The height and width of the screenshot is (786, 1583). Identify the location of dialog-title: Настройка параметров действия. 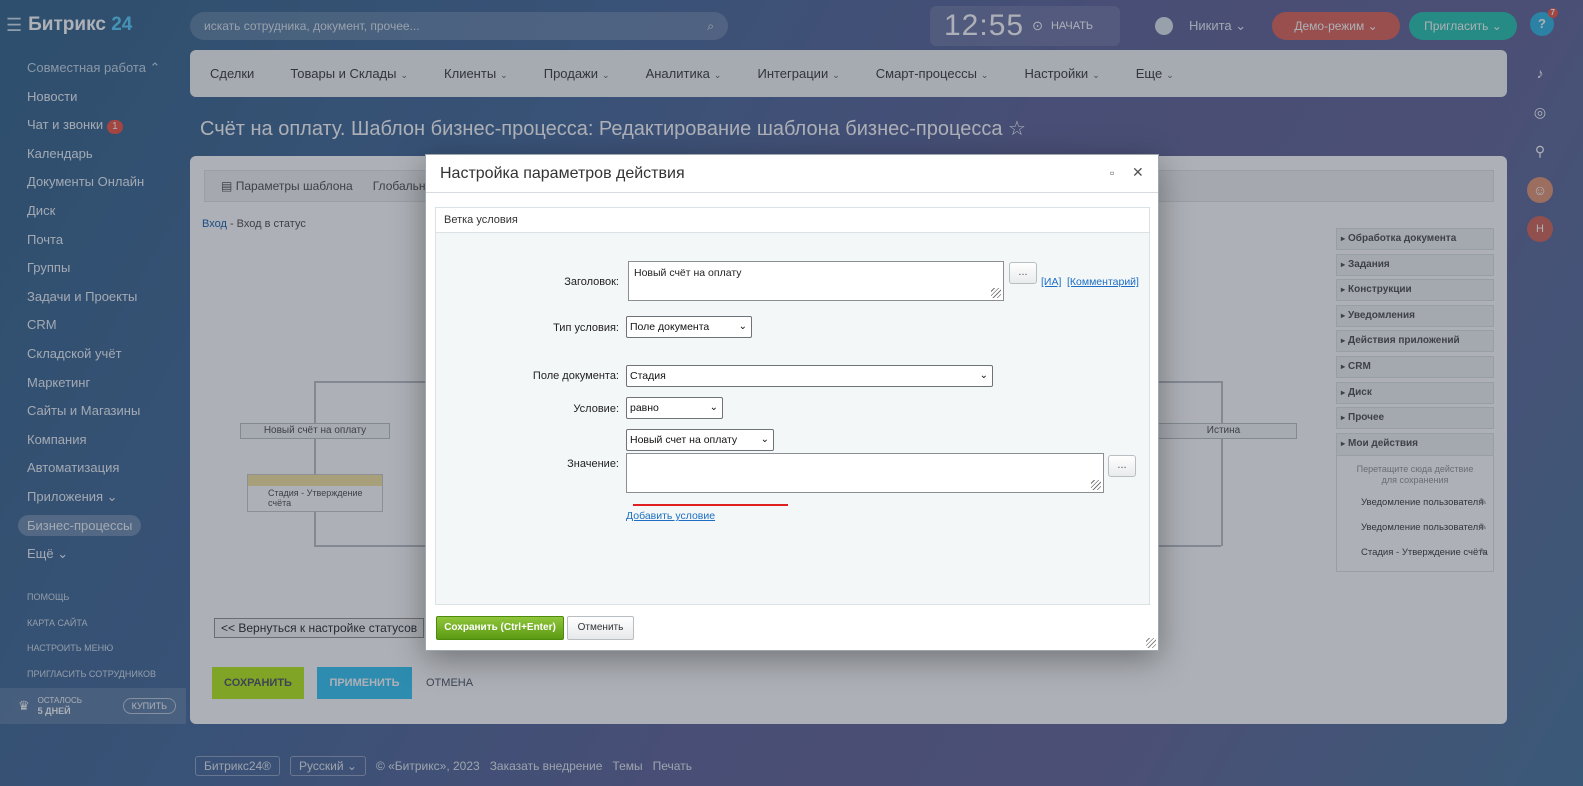
(562, 173).